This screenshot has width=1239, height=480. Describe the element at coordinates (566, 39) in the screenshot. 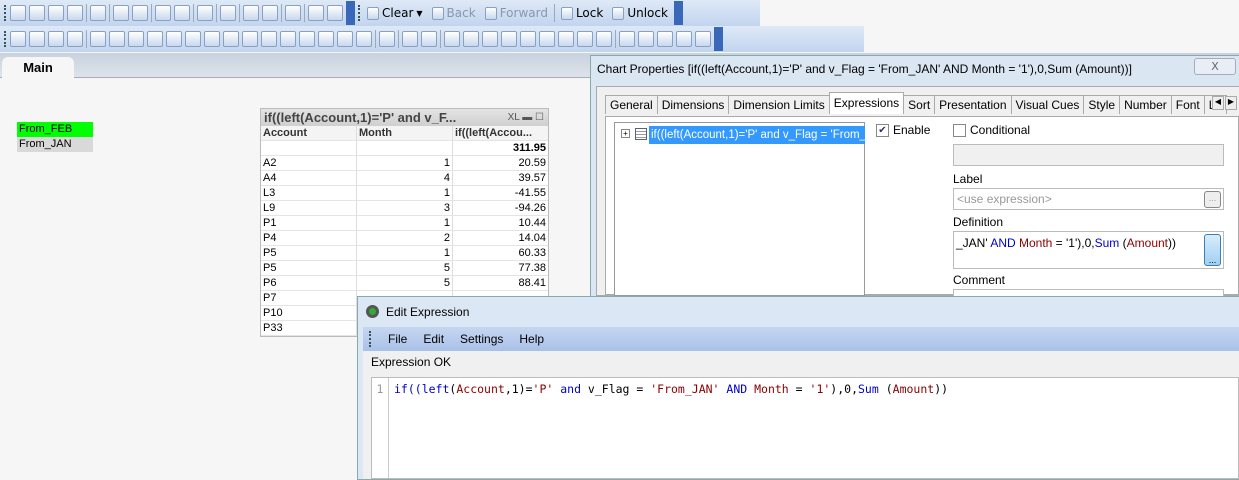

I see `adjust-top-icon` at that location.